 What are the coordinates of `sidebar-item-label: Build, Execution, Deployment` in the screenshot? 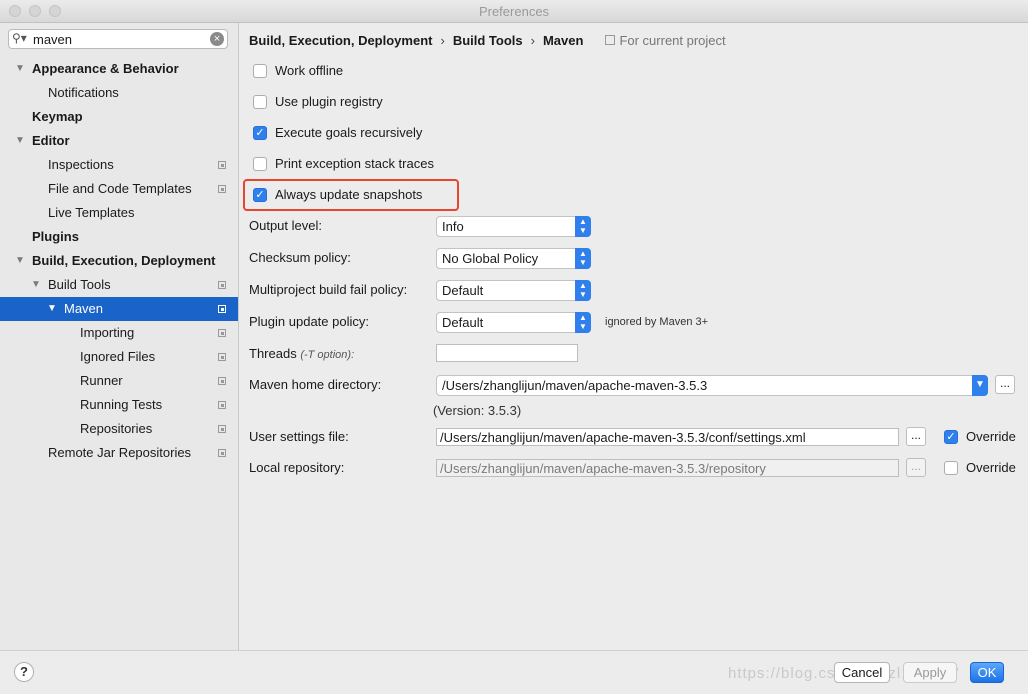 It's located at (124, 260).